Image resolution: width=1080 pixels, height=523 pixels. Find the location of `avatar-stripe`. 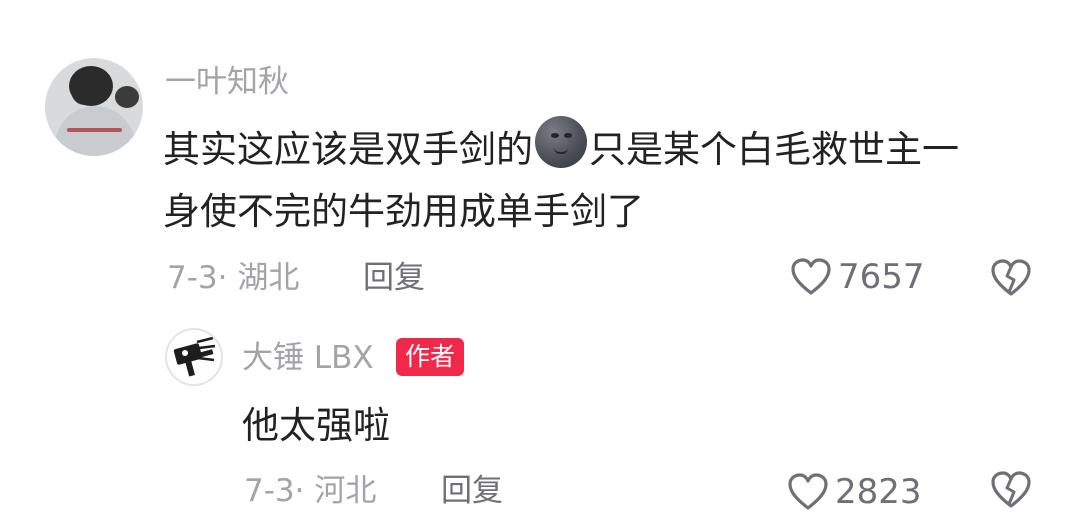

avatar-stripe is located at coordinates (94, 130).